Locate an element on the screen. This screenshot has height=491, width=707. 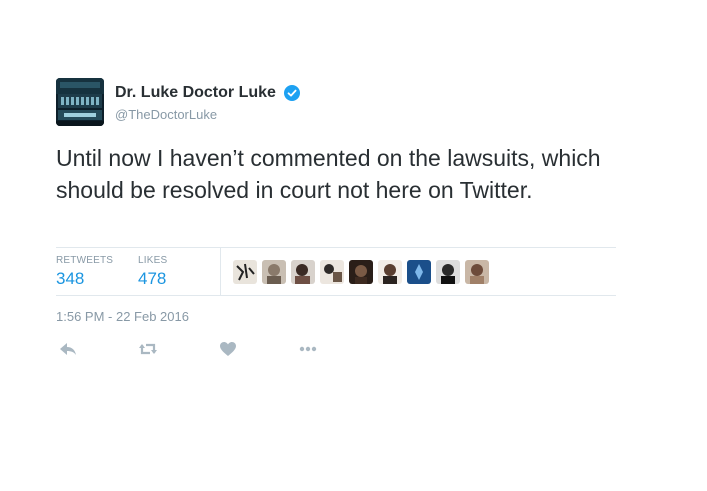
tweet-actions is located at coordinates (206, 349).